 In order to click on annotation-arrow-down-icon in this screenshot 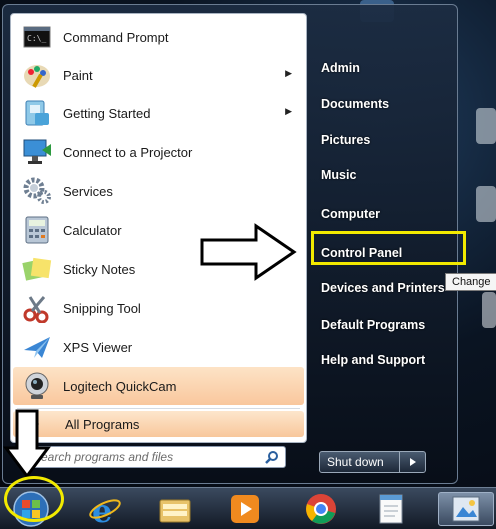, I will do `click(27, 444)`.